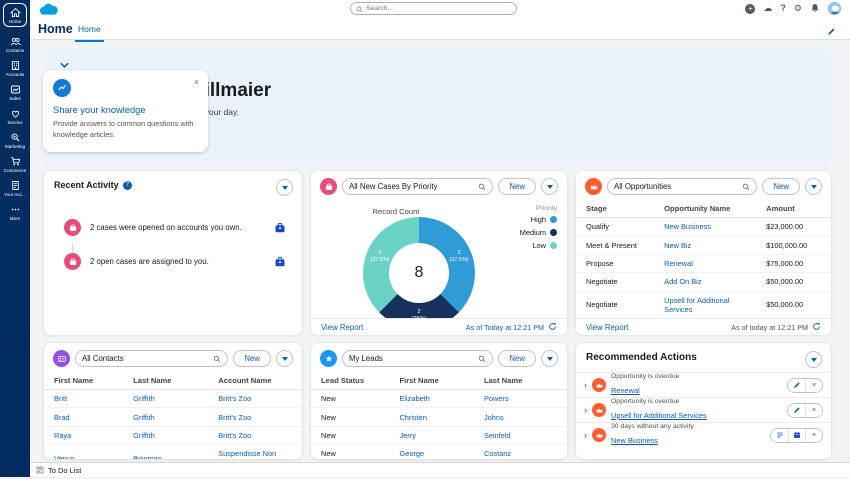 This screenshot has width=850, height=479. I want to click on column-header: Account Name, so click(258, 381).